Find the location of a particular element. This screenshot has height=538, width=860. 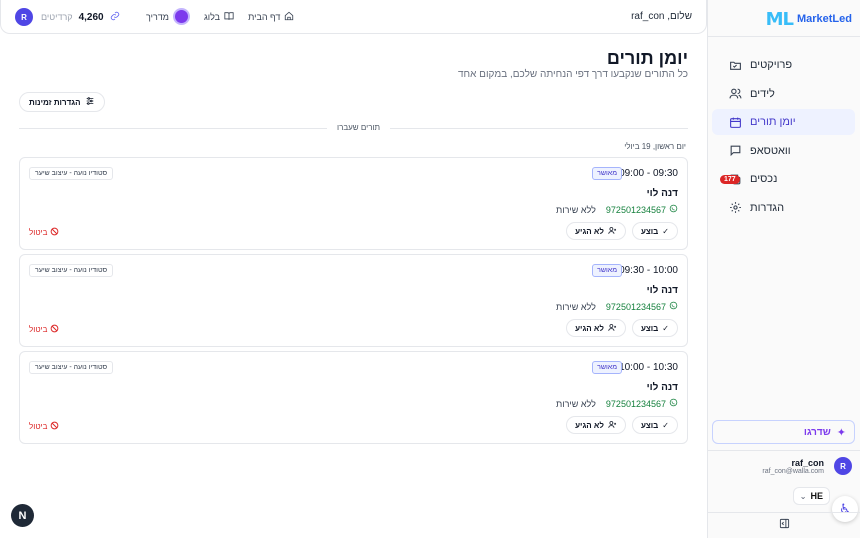

sidebar-item-leads: לידים is located at coordinates (783, 94).